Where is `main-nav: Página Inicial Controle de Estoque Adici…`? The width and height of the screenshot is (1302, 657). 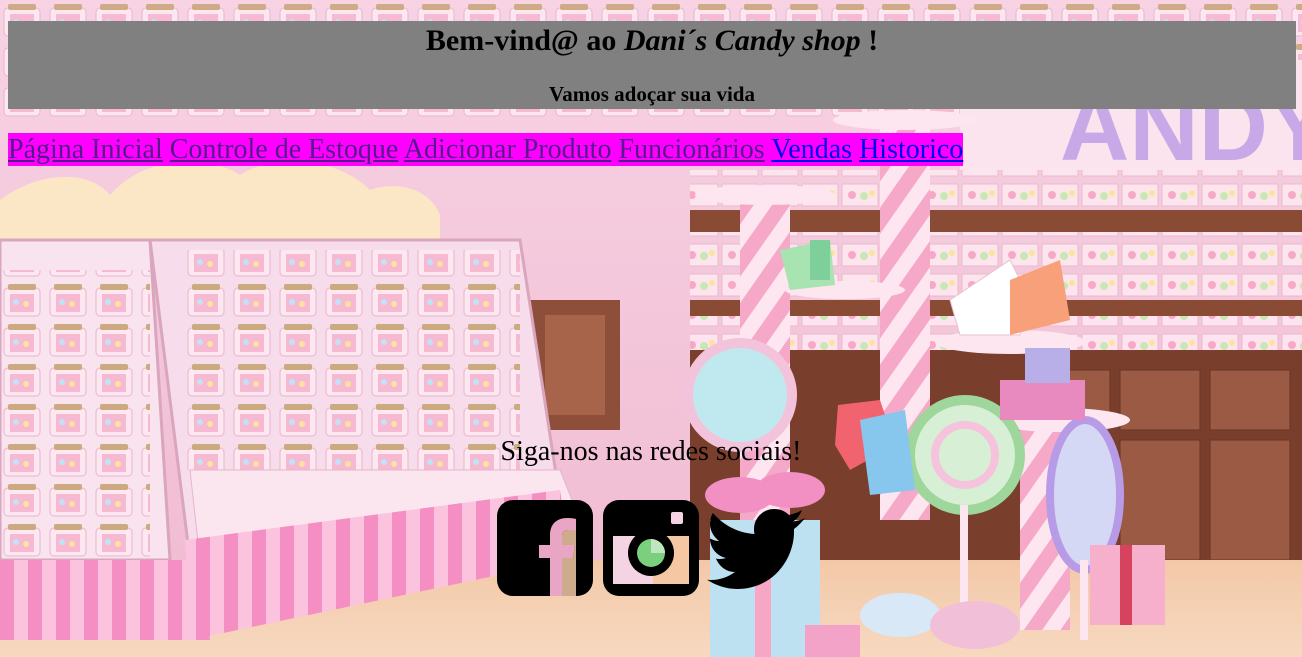 main-nav: Página Inicial Controle de Estoque Adici… is located at coordinates (486, 149).